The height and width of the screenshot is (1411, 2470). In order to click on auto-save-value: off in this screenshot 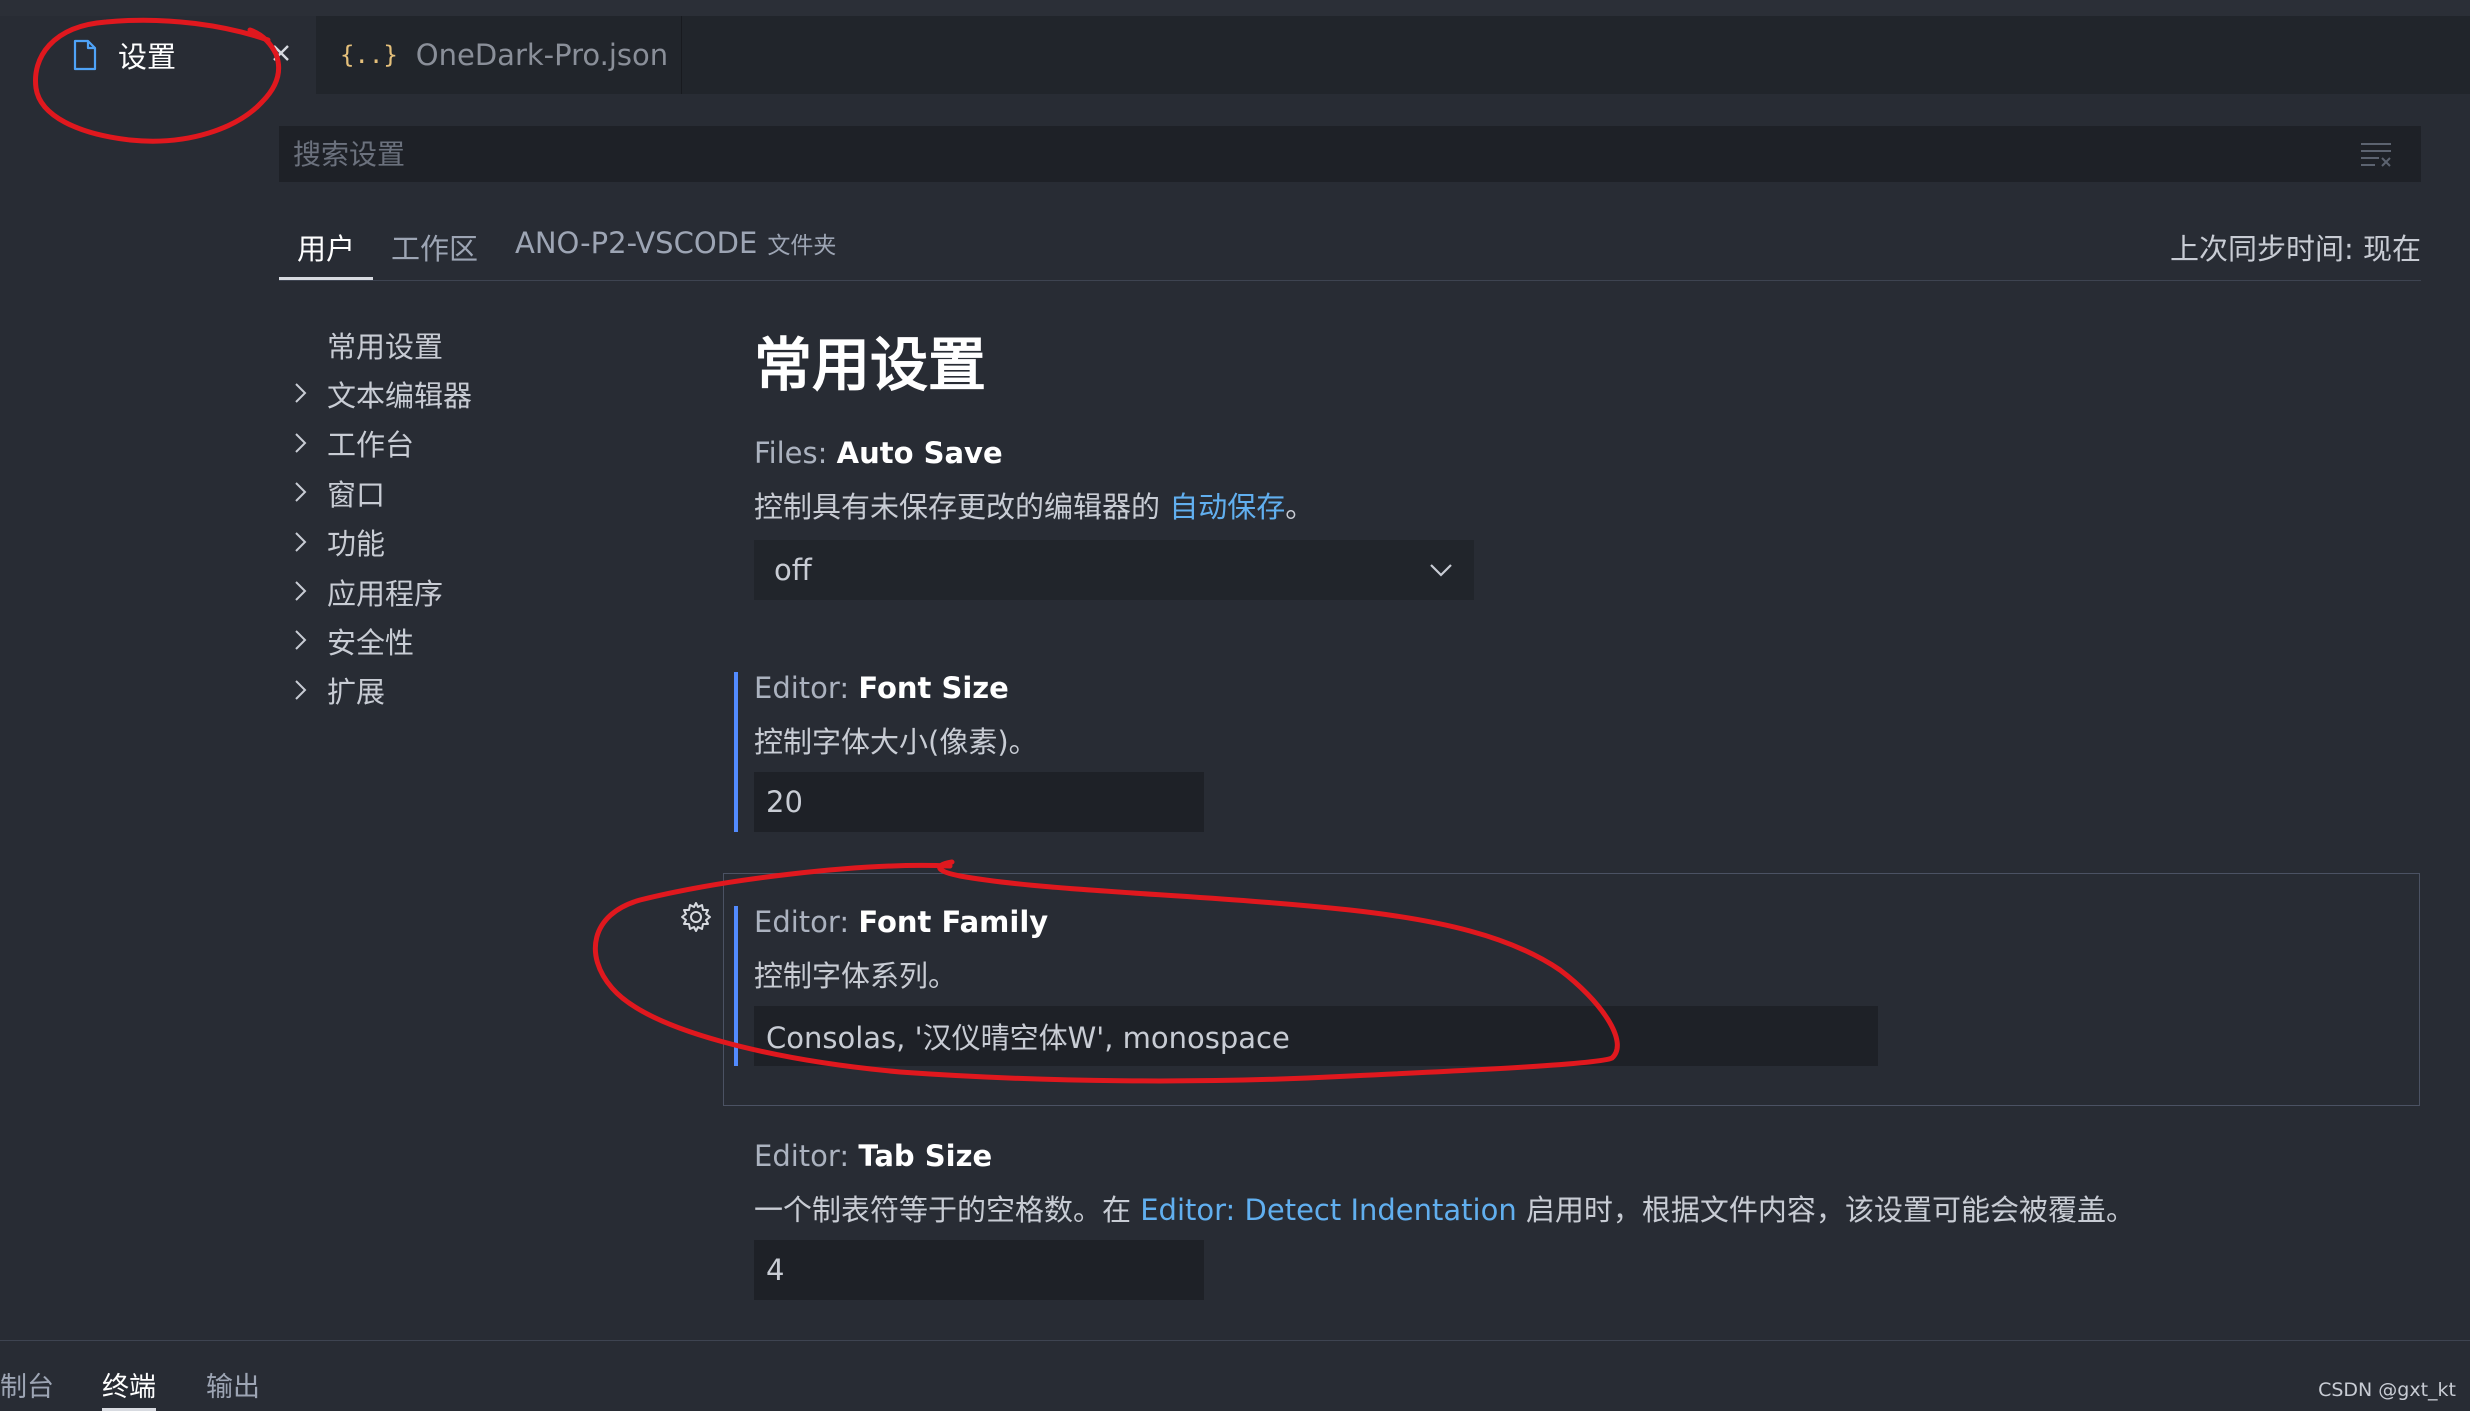, I will do `click(793, 570)`.